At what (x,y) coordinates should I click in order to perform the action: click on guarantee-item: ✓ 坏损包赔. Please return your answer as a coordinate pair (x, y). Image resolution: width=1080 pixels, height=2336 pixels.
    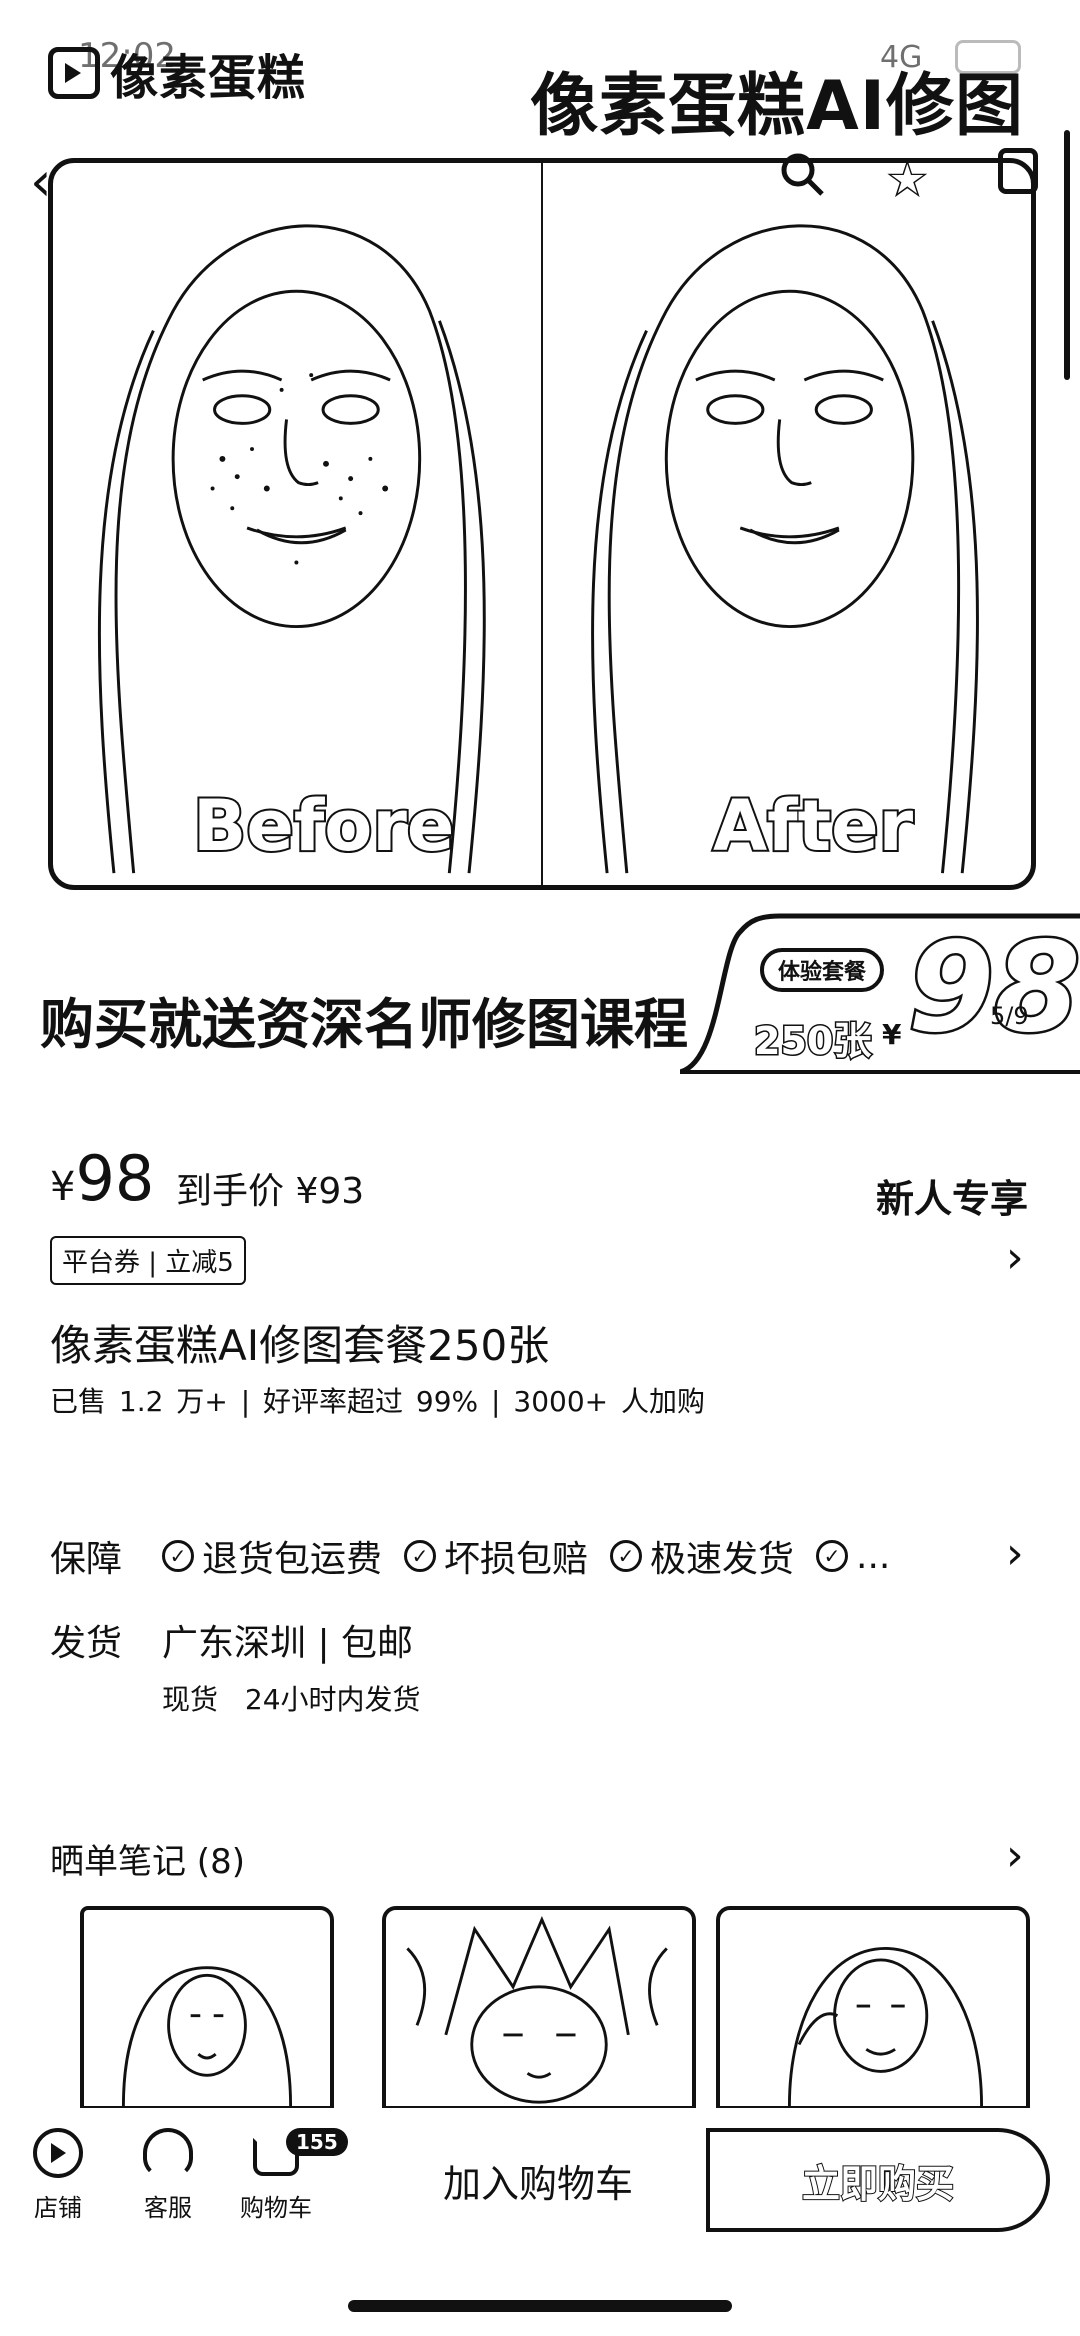
    Looking at the image, I should click on (496, 1556).